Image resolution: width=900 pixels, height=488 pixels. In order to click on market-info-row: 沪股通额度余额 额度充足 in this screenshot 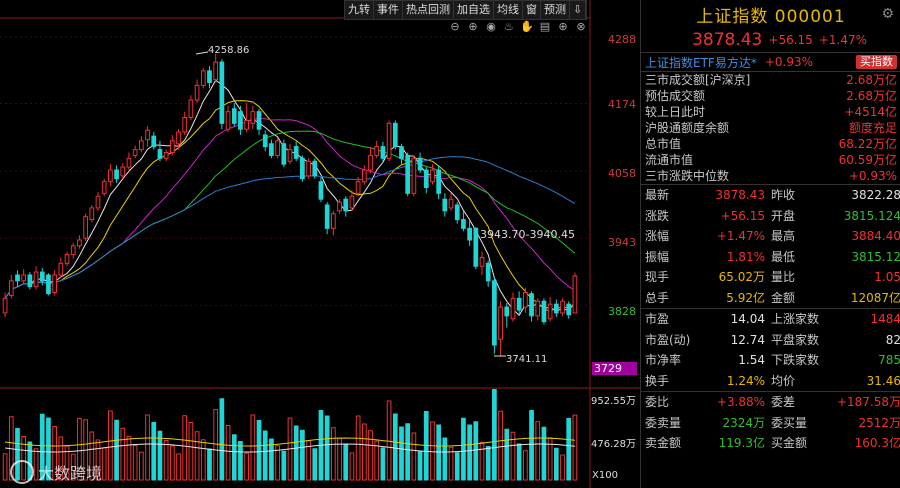, I will do `click(770, 128)`.